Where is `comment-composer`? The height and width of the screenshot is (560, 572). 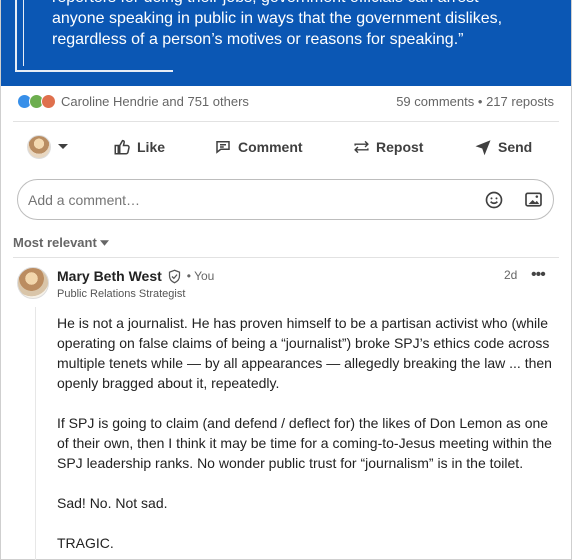 comment-composer is located at coordinates (285, 199).